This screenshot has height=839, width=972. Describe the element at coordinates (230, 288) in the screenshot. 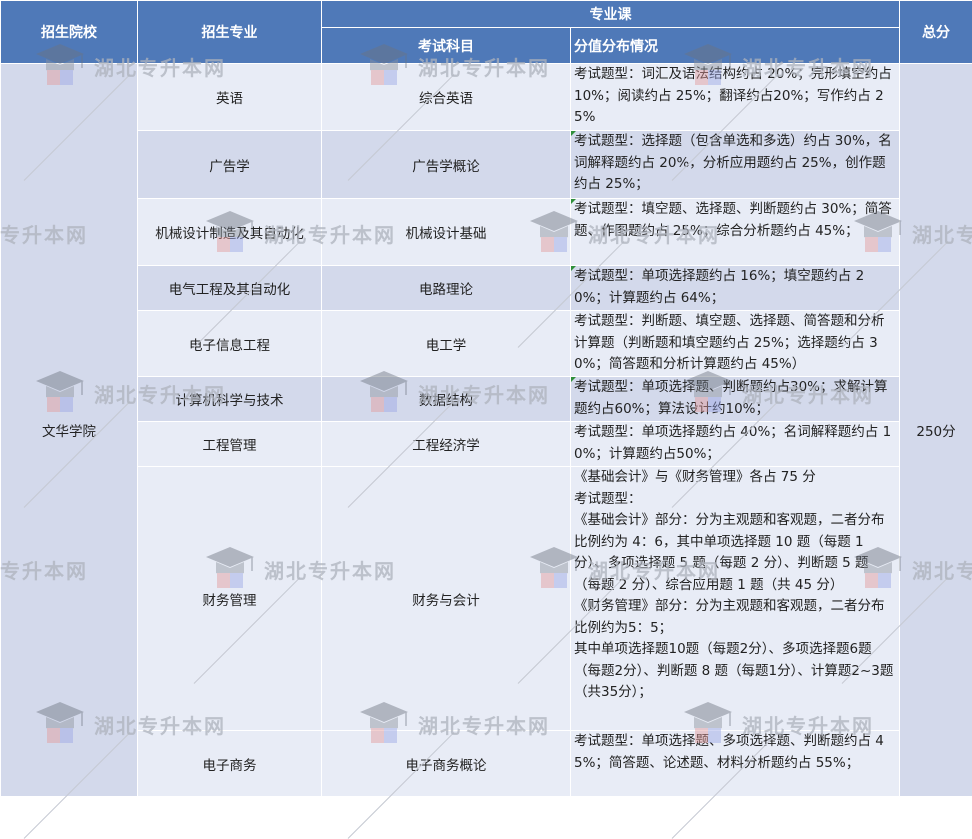

I see `major-cell: 电气工程及其自动化` at that location.